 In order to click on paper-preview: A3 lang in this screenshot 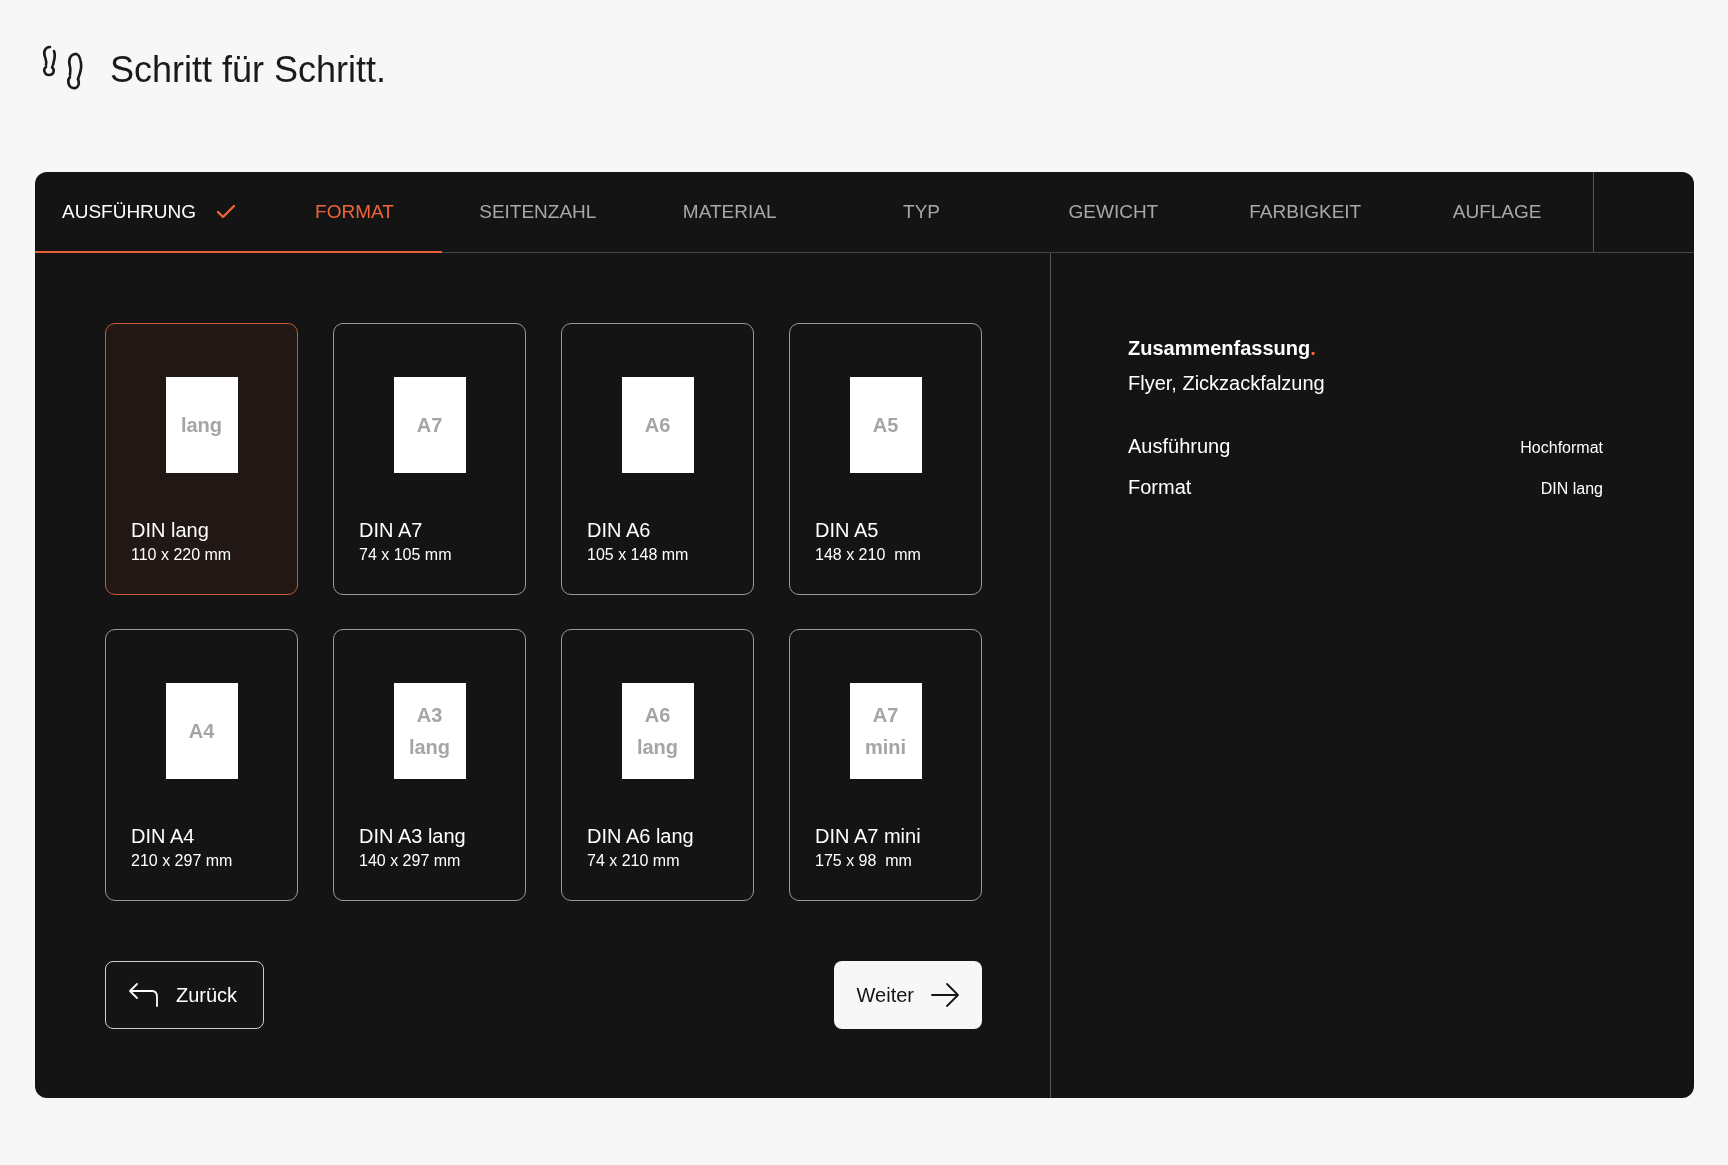, I will do `click(429, 731)`.